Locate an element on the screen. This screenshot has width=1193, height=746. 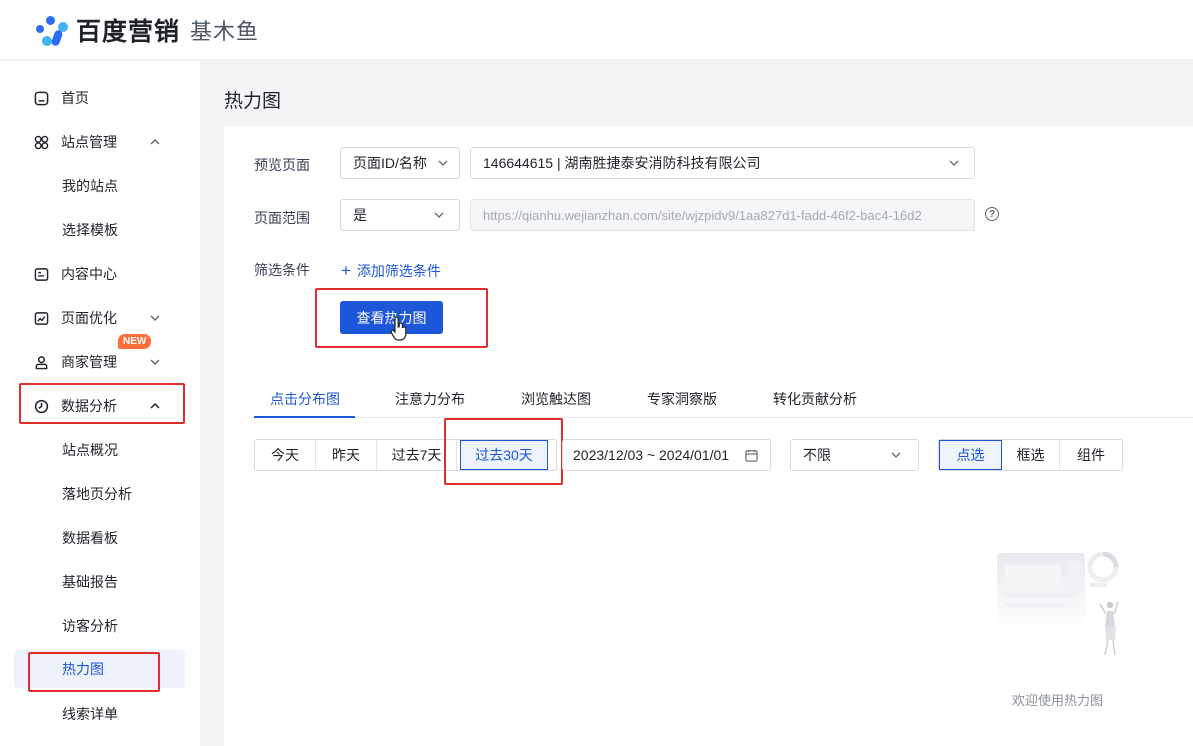
page-scope-label: 页面范围 is located at coordinates (282, 218).